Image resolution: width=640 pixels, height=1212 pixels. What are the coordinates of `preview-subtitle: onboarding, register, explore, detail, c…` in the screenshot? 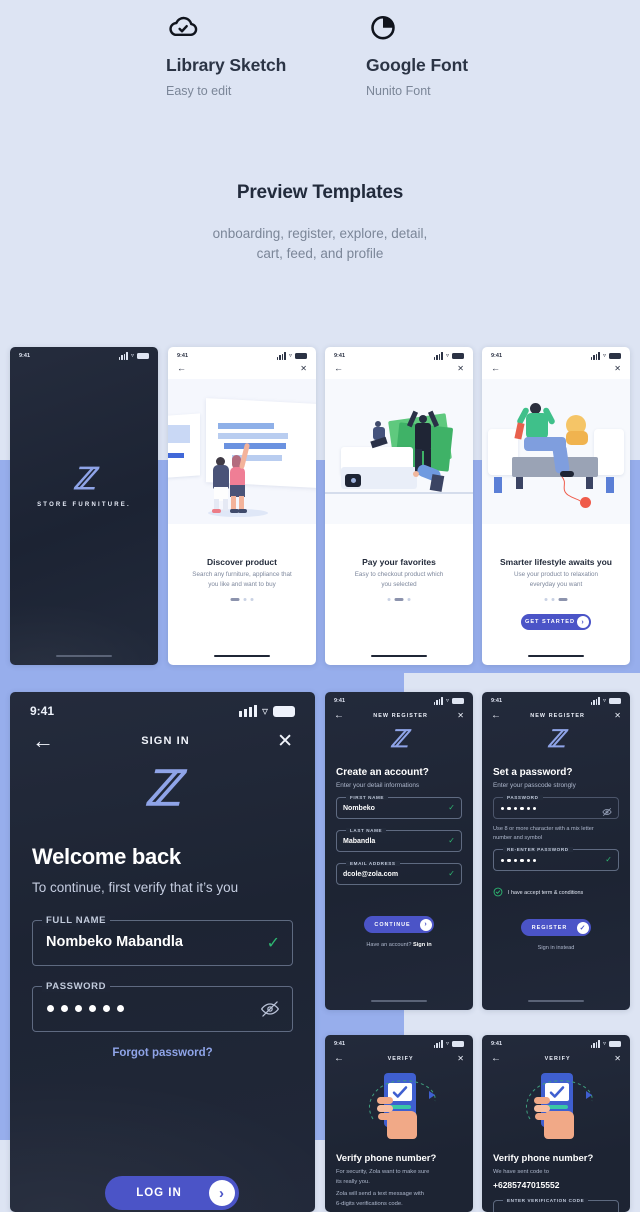 It's located at (320, 244).